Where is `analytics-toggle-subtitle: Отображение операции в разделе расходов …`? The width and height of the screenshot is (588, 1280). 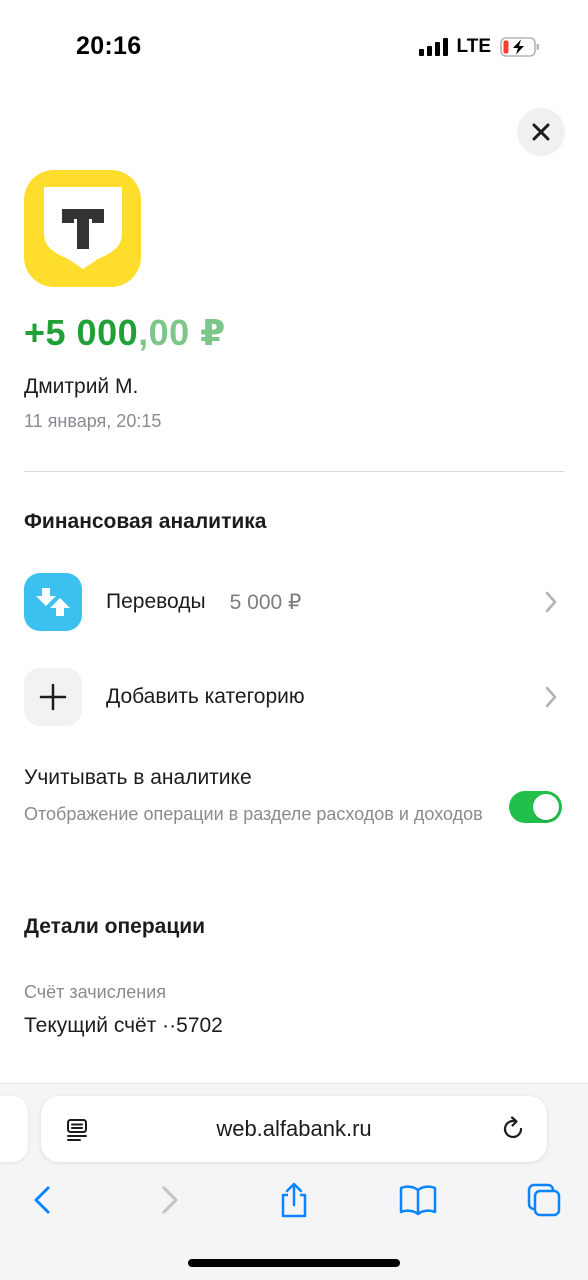 analytics-toggle-subtitle: Отображение операции в разделе расходов … is located at coordinates (253, 814).